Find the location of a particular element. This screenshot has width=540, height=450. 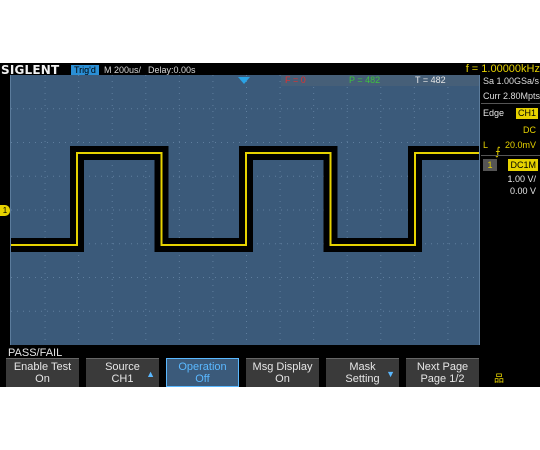

button-value: On is located at coordinates (42, 379).